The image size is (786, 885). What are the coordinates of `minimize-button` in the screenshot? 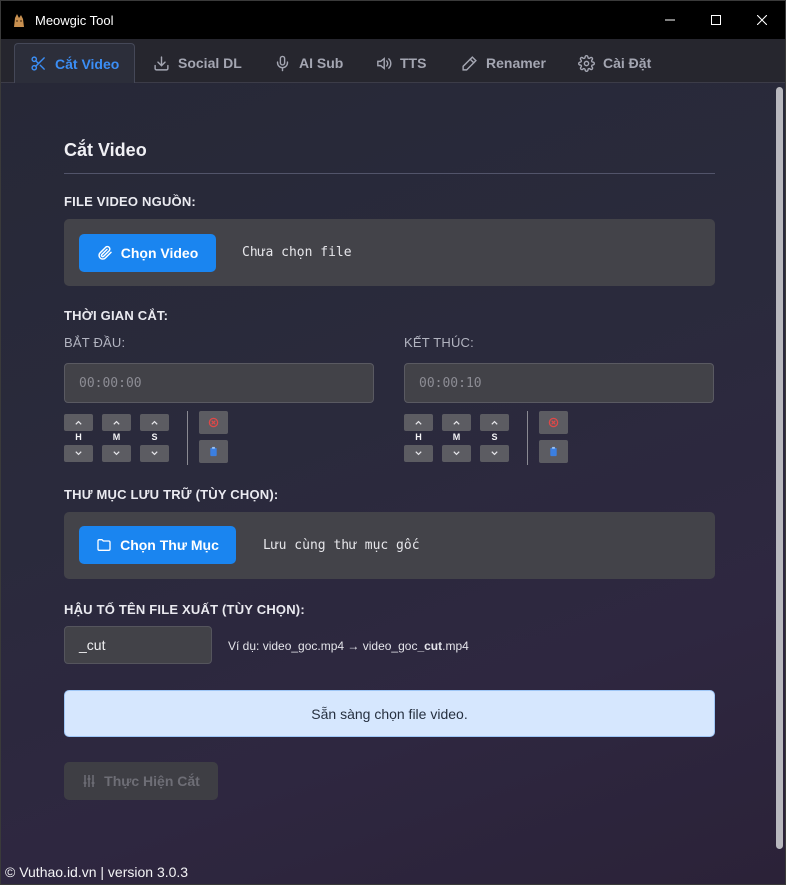 It's located at (670, 20).